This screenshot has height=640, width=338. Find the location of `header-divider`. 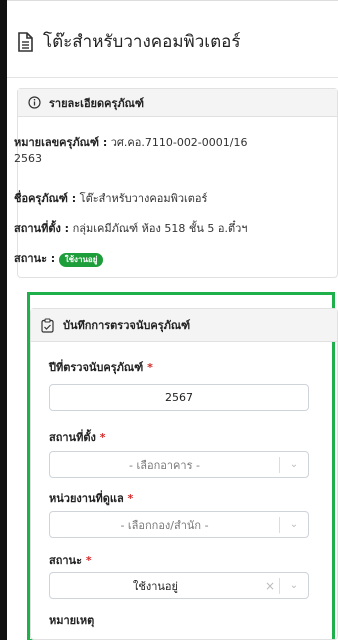

header-divider is located at coordinates (172, 77).